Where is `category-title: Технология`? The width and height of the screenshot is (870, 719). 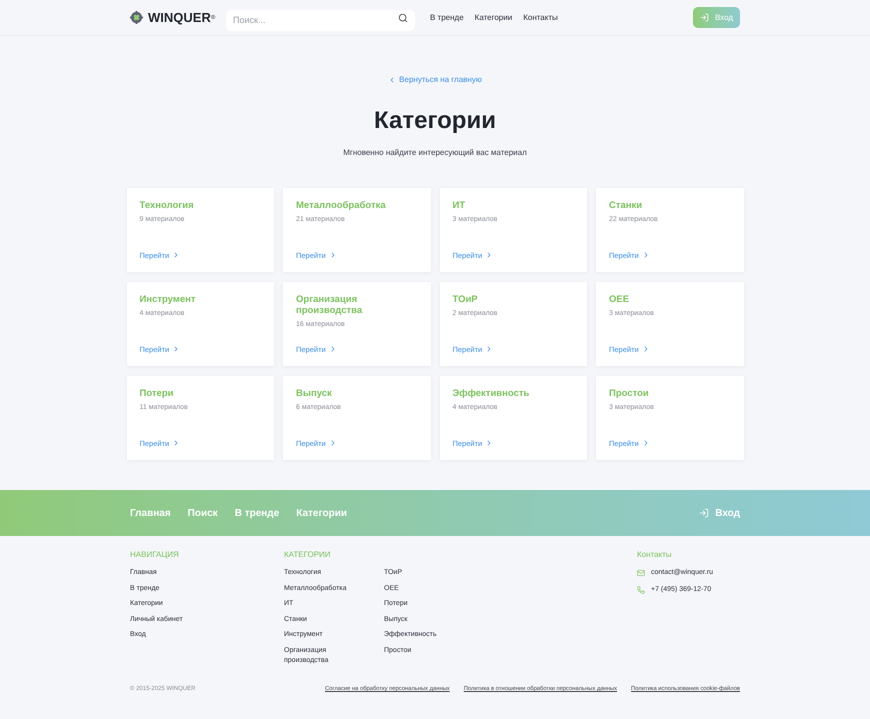 category-title: Технология is located at coordinates (200, 205).